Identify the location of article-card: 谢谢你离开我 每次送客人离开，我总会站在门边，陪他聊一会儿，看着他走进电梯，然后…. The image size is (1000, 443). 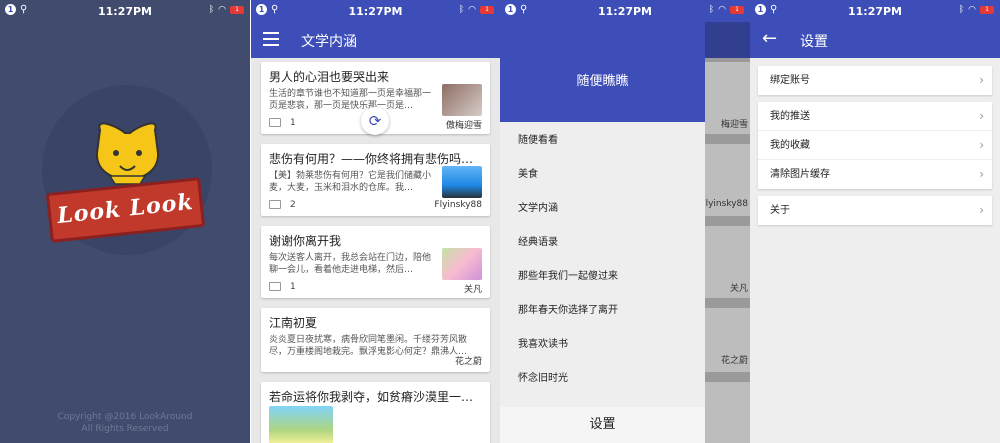
(375, 262).